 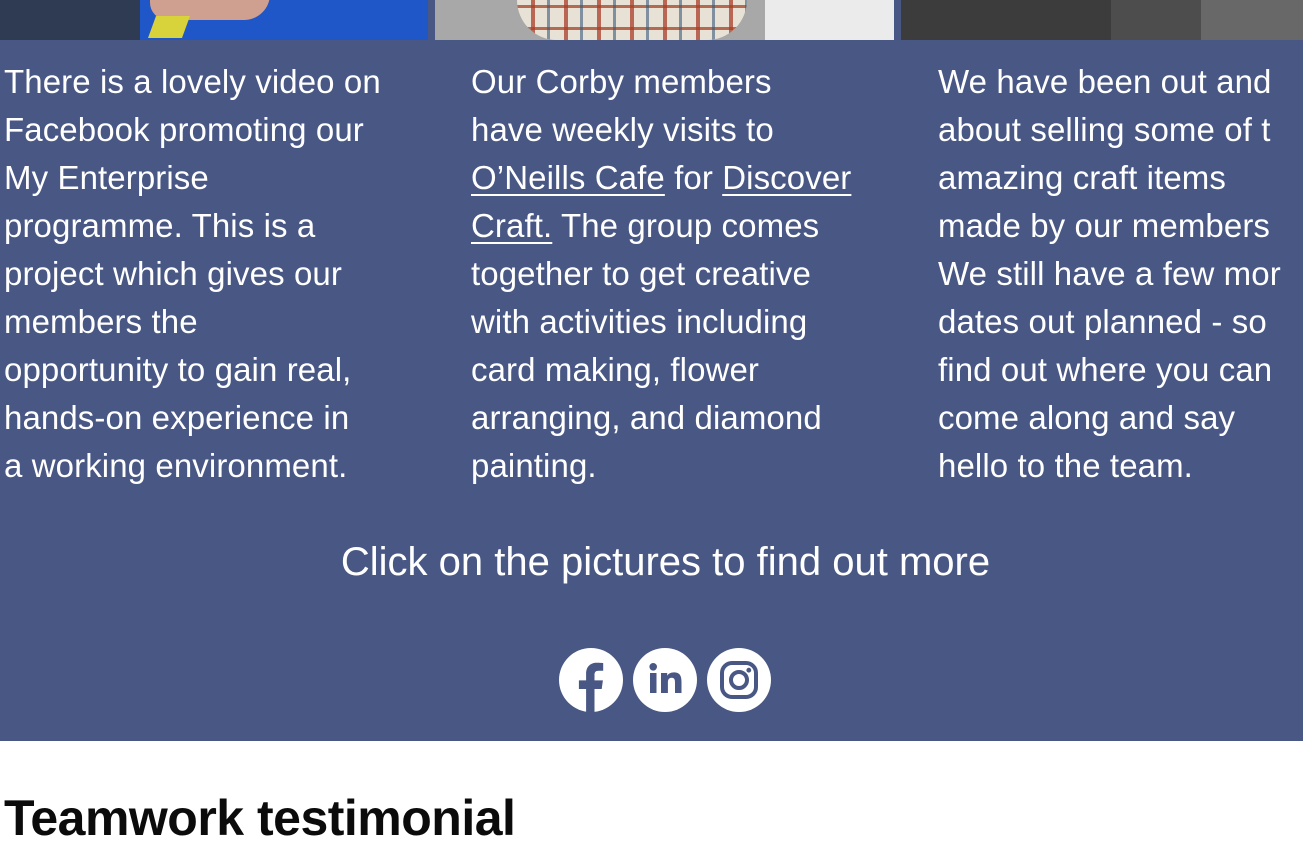 I want to click on text-line: We still have a few mor, so click(x=1109, y=273).